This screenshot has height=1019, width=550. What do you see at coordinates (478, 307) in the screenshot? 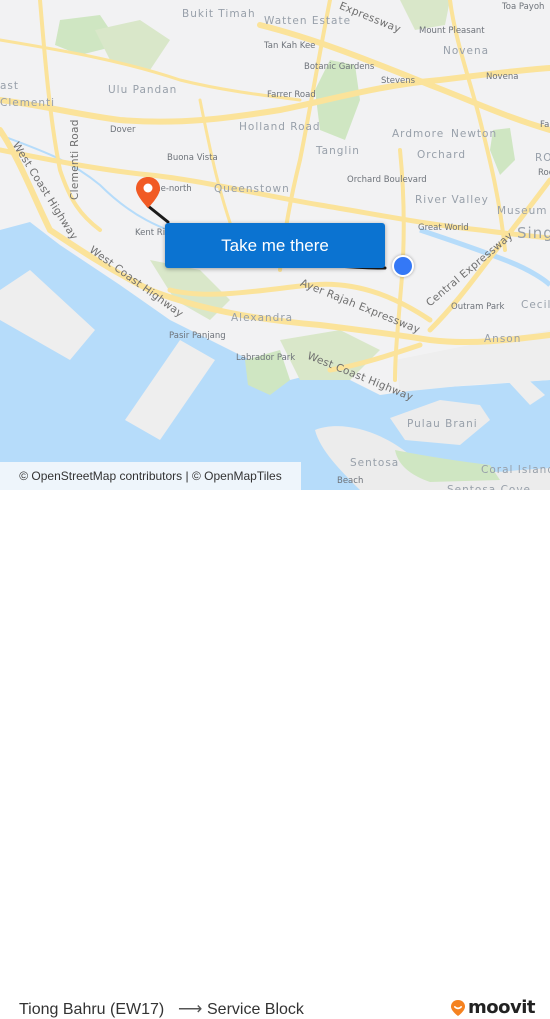
I see `label-outram-park: Outram Park` at bounding box center [478, 307].